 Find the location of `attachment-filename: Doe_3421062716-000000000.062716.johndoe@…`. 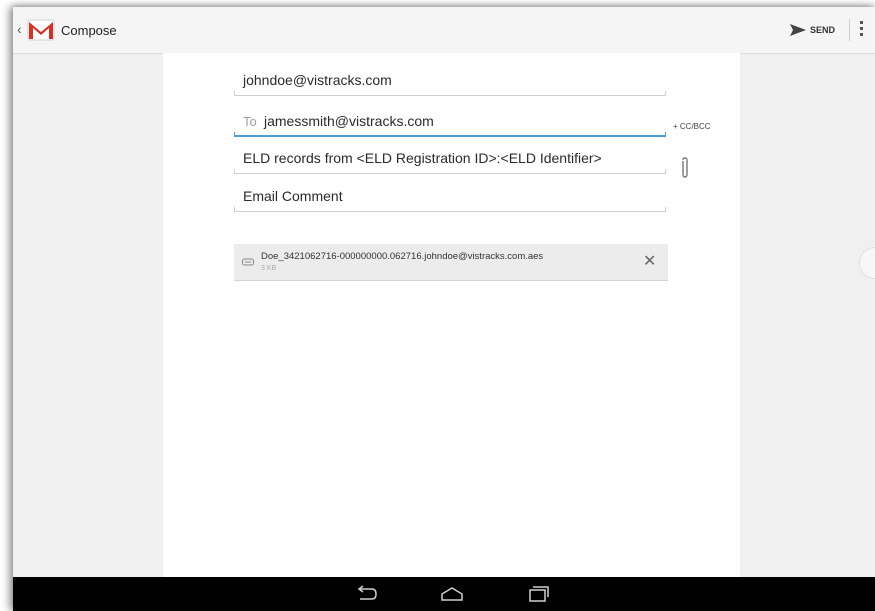

attachment-filename: Doe_3421062716-000000000.062716.johndoe@… is located at coordinates (402, 256).